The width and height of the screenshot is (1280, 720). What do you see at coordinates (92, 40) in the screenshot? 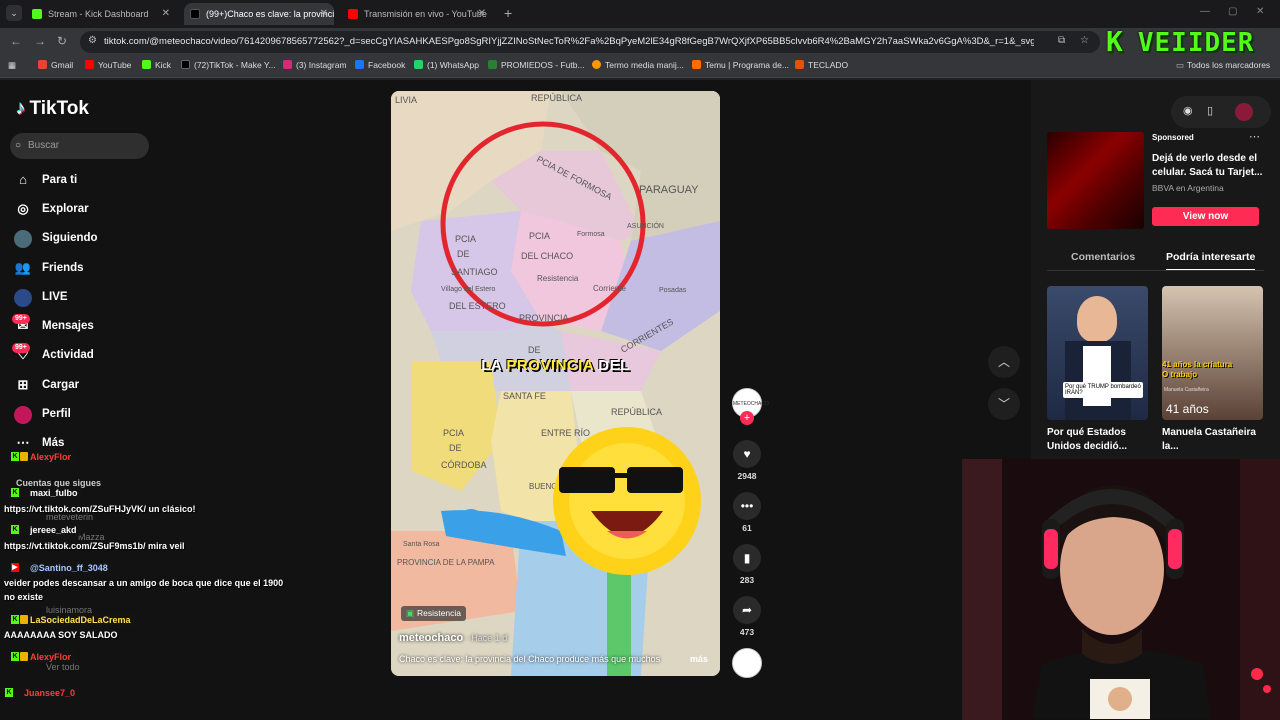
I see `site-info-icon: ⚙` at bounding box center [92, 40].